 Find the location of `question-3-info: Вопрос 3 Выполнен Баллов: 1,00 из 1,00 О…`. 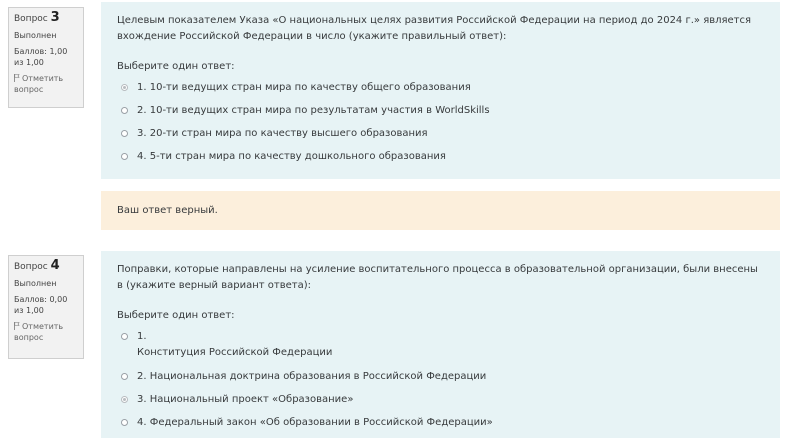

question-3-info: Вопрос 3 Выполнен Баллов: 1,00 из 1,00 О… is located at coordinates (46, 57).